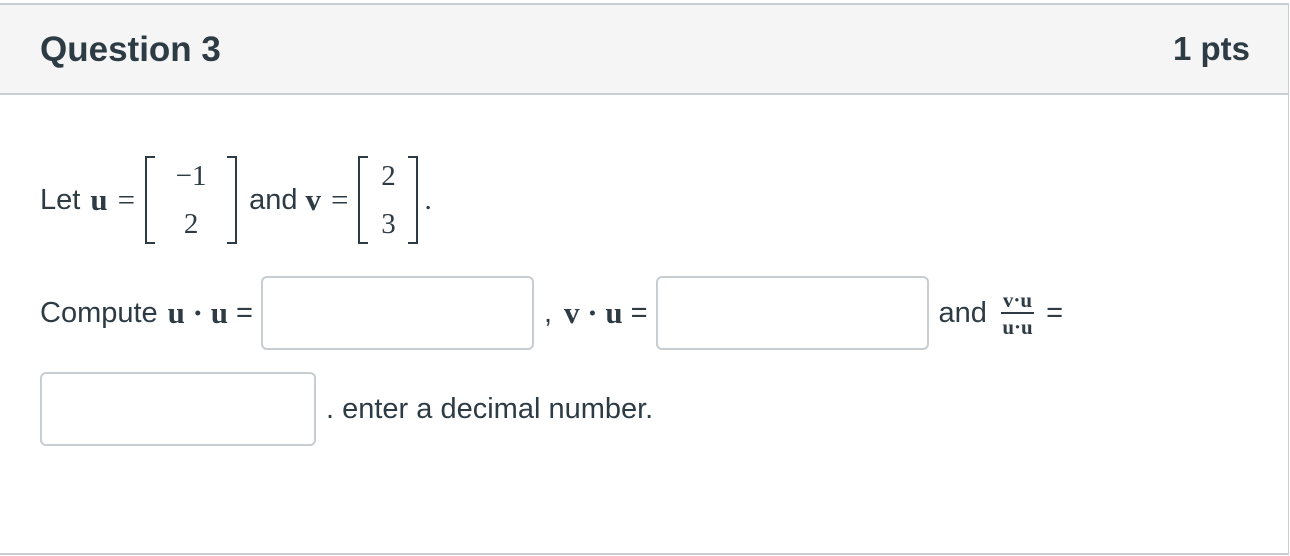  What do you see at coordinates (60, 199) in the screenshot?
I see `let-text: Let` at bounding box center [60, 199].